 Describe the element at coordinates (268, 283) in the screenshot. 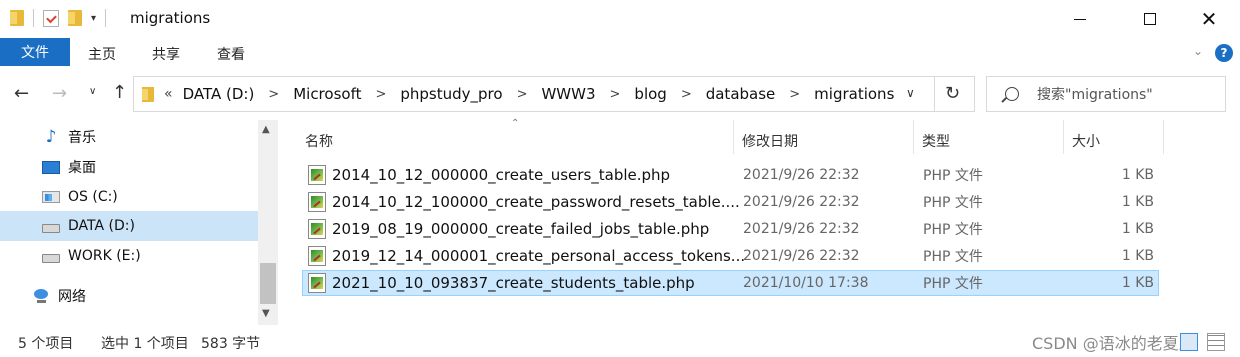

I see `scrollbar-thumb` at that location.